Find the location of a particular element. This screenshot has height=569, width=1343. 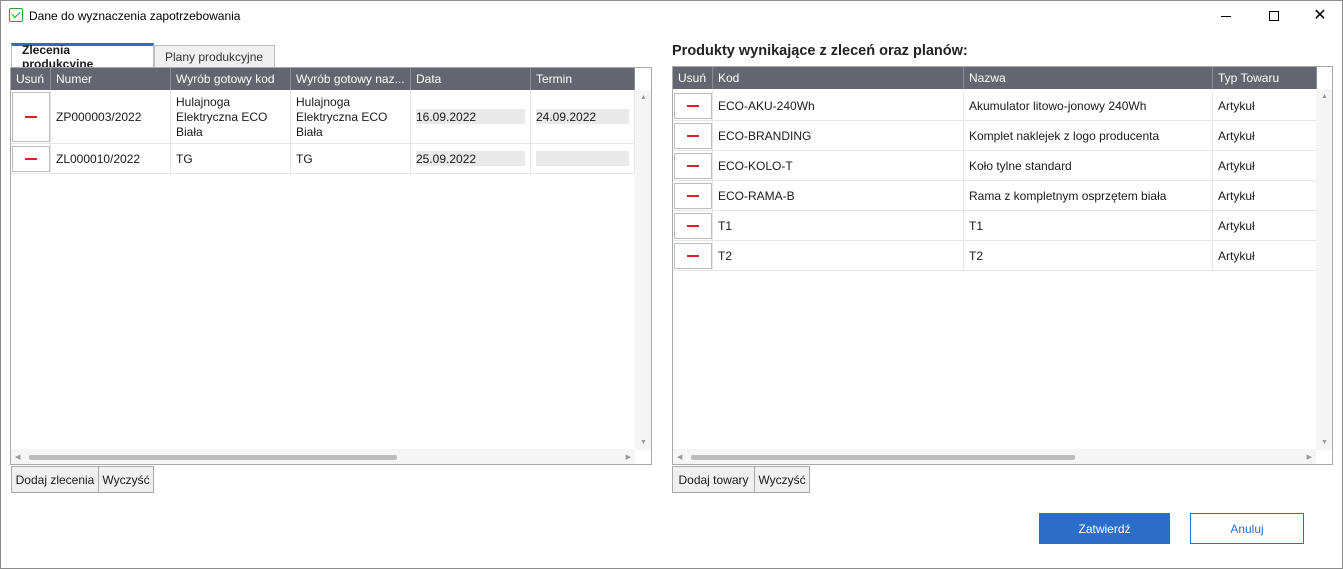

cell-kod: ECO-RAMA-B is located at coordinates (838, 195).